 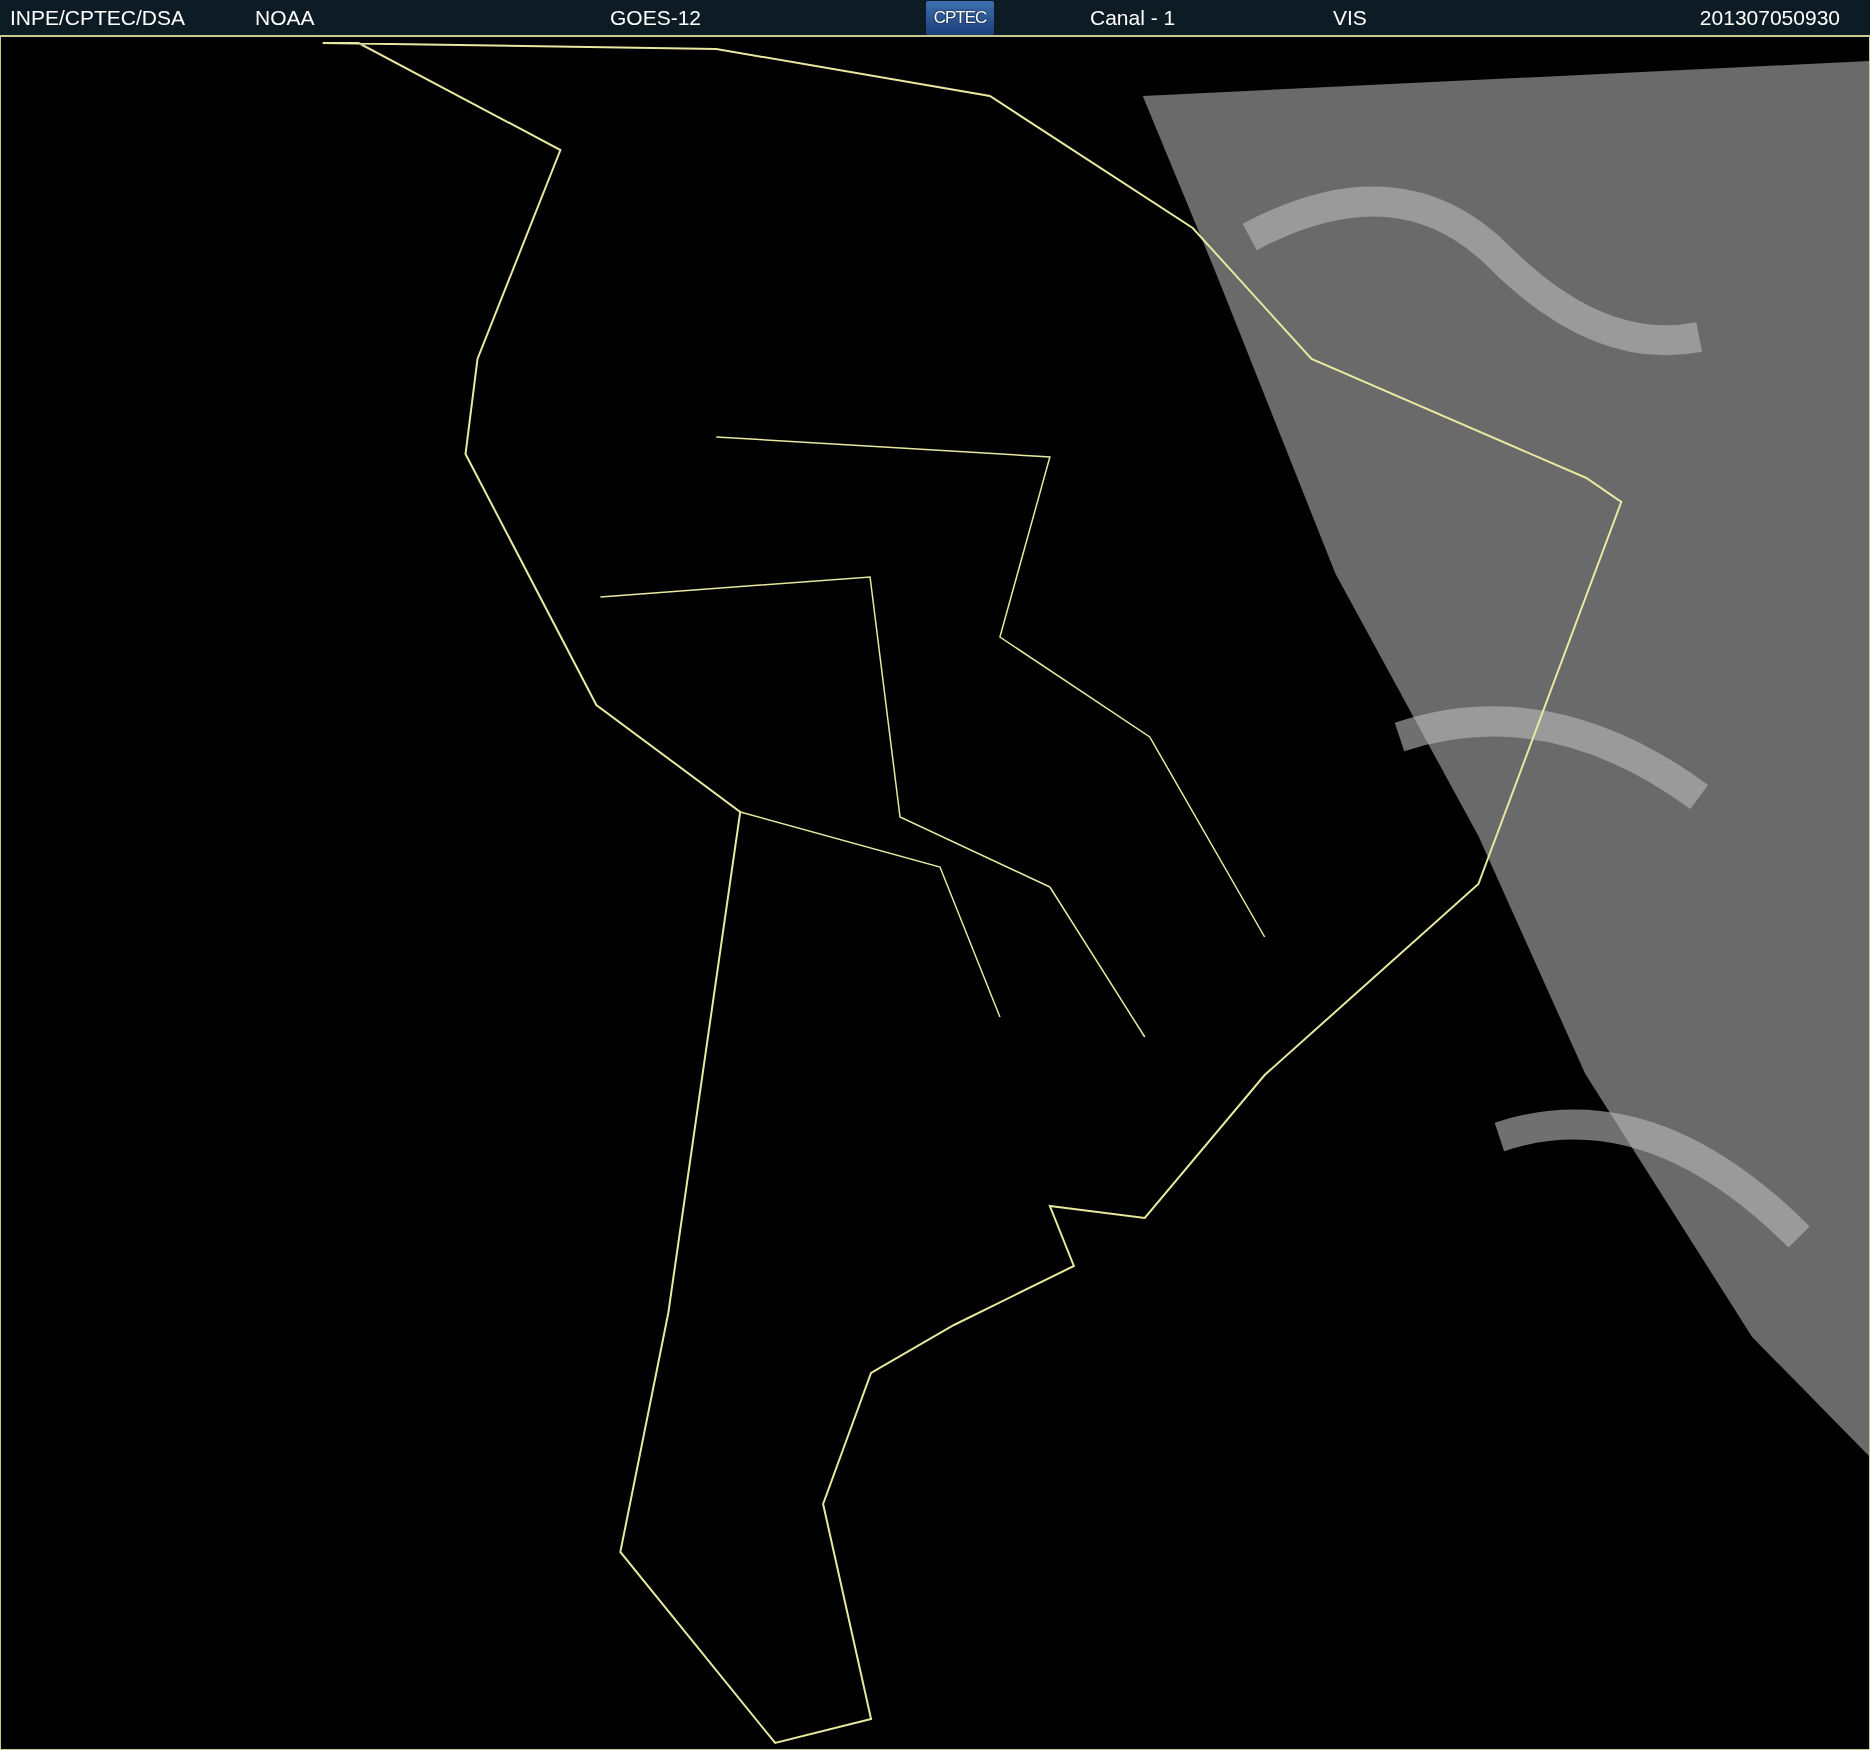 I want to click on header-label: 201307050930, so click(x=1769, y=17).